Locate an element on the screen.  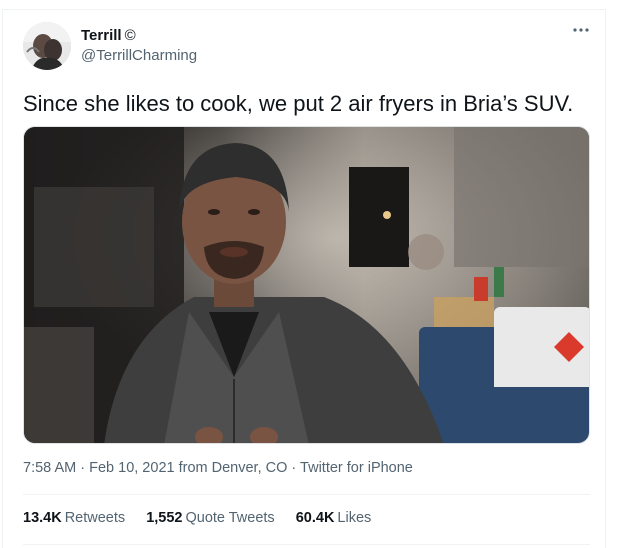
author-name: Terrill © is located at coordinates (108, 35).